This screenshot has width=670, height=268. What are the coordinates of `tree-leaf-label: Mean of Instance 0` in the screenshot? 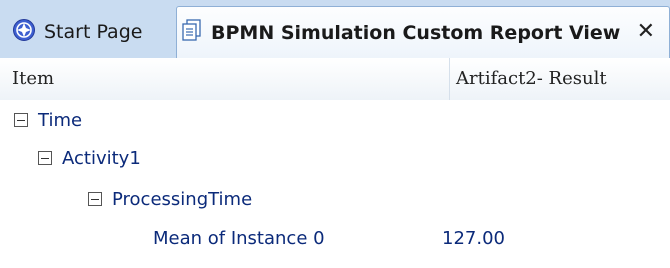 It's located at (239, 238).